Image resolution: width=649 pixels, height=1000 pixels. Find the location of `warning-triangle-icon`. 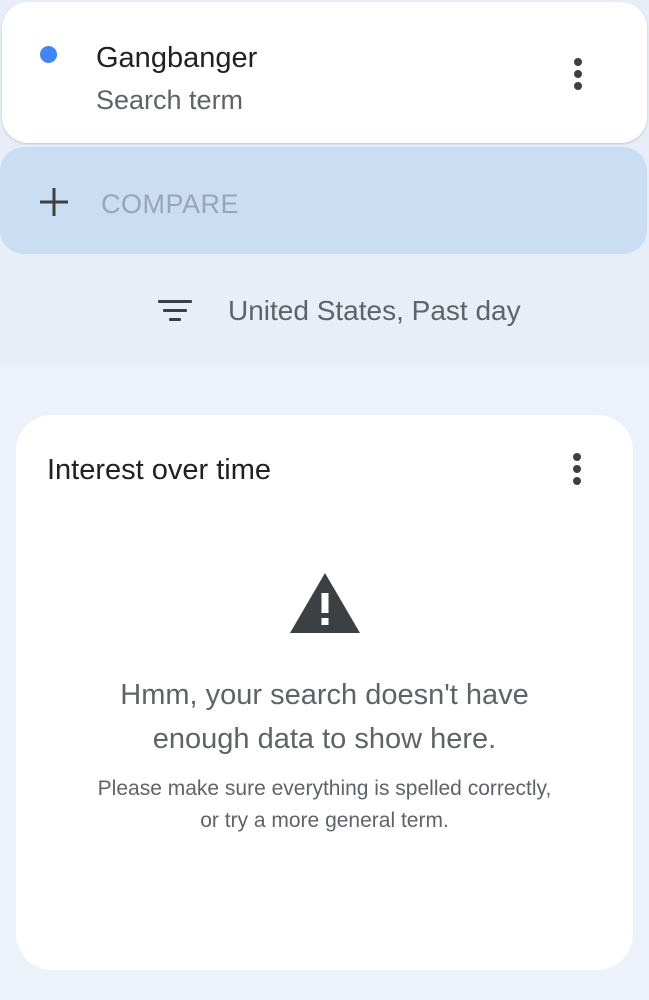

warning-triangle-icon is located at coordinates (325, 603).